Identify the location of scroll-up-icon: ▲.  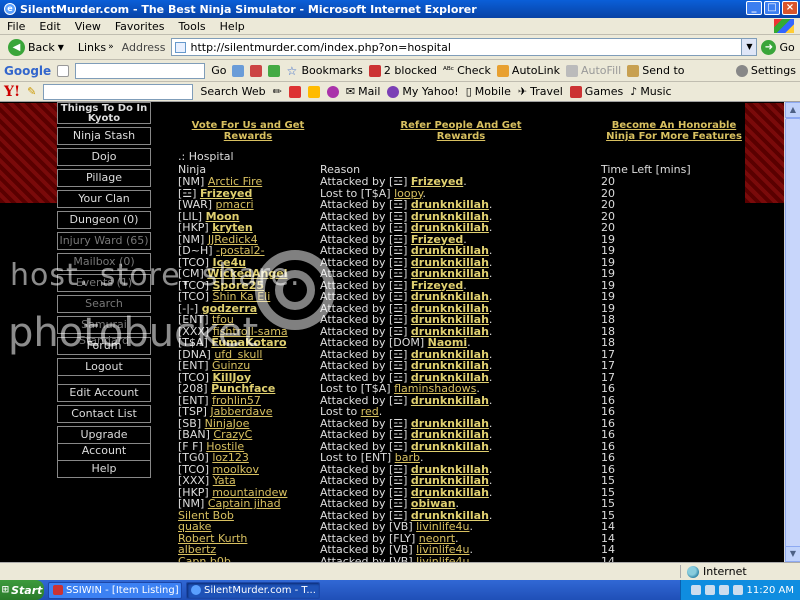
(792, 110).